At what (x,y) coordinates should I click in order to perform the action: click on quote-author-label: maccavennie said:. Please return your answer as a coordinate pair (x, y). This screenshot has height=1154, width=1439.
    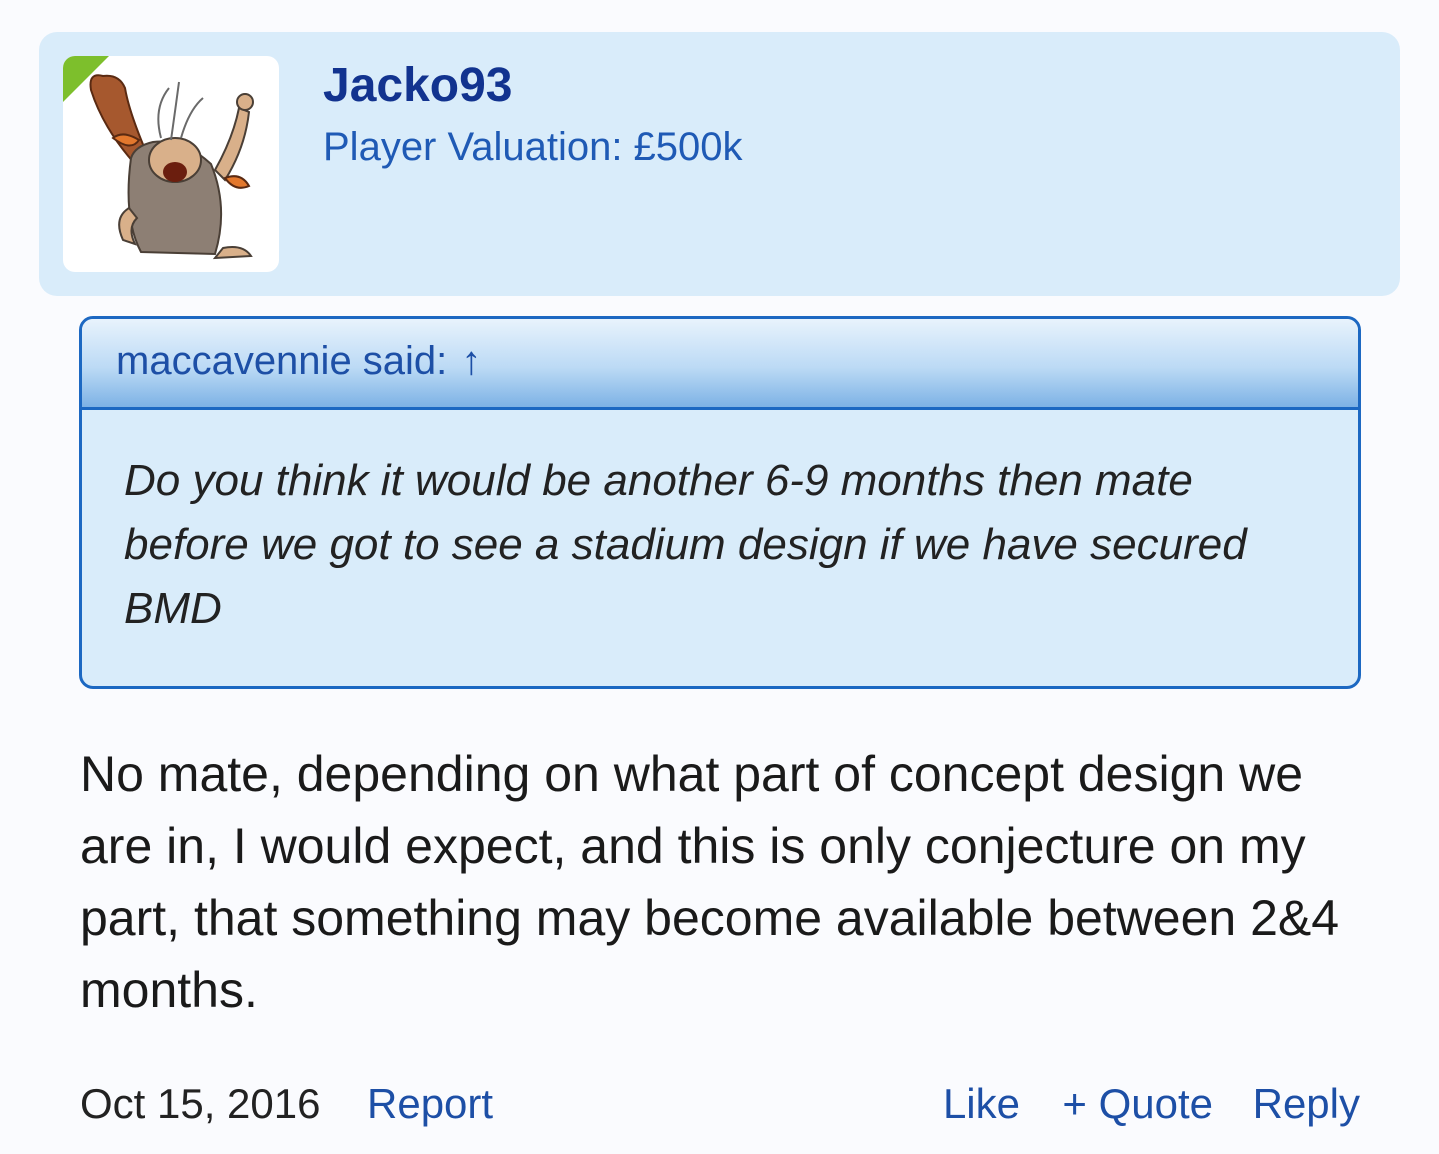
    Looking at the image, I should click on (282, 361).